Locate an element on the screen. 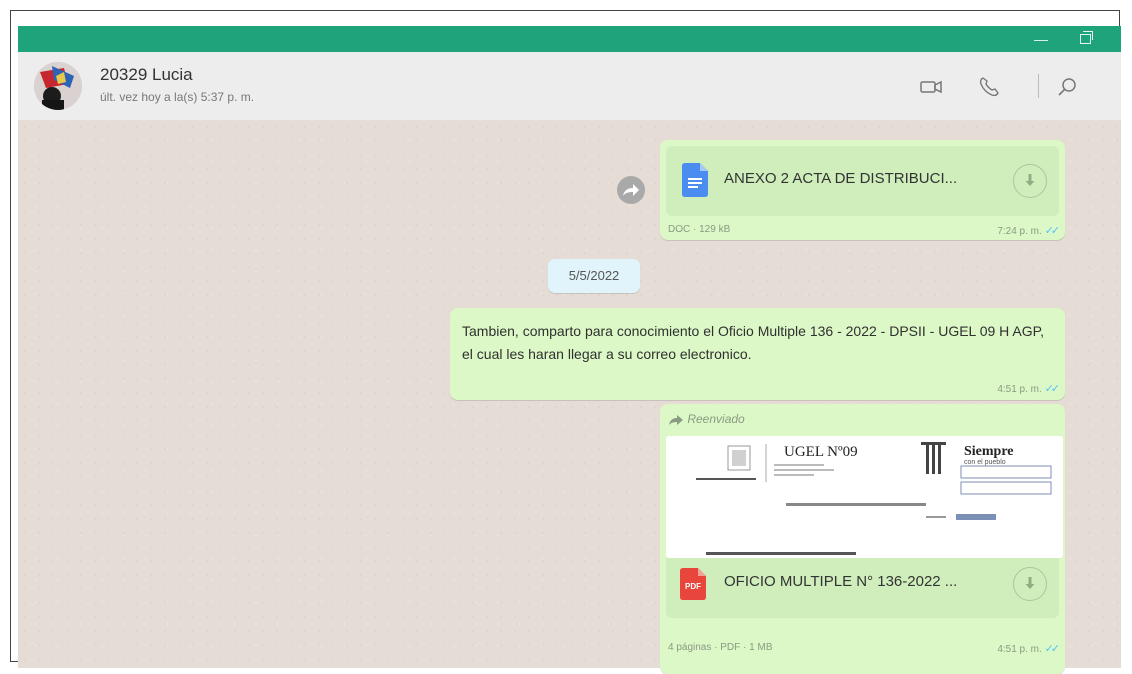  header-divider is located at coordinates (1038, 86).